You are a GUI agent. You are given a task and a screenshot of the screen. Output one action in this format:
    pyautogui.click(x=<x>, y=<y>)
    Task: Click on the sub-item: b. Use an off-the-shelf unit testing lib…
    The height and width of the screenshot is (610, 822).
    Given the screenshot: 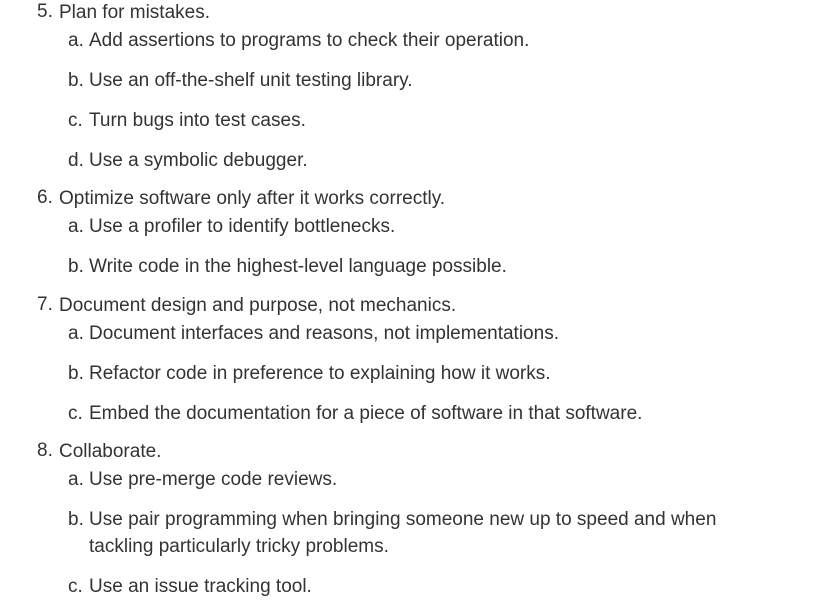 What is the action you would take?
    pyautogui.click(x=440, y=80)
    